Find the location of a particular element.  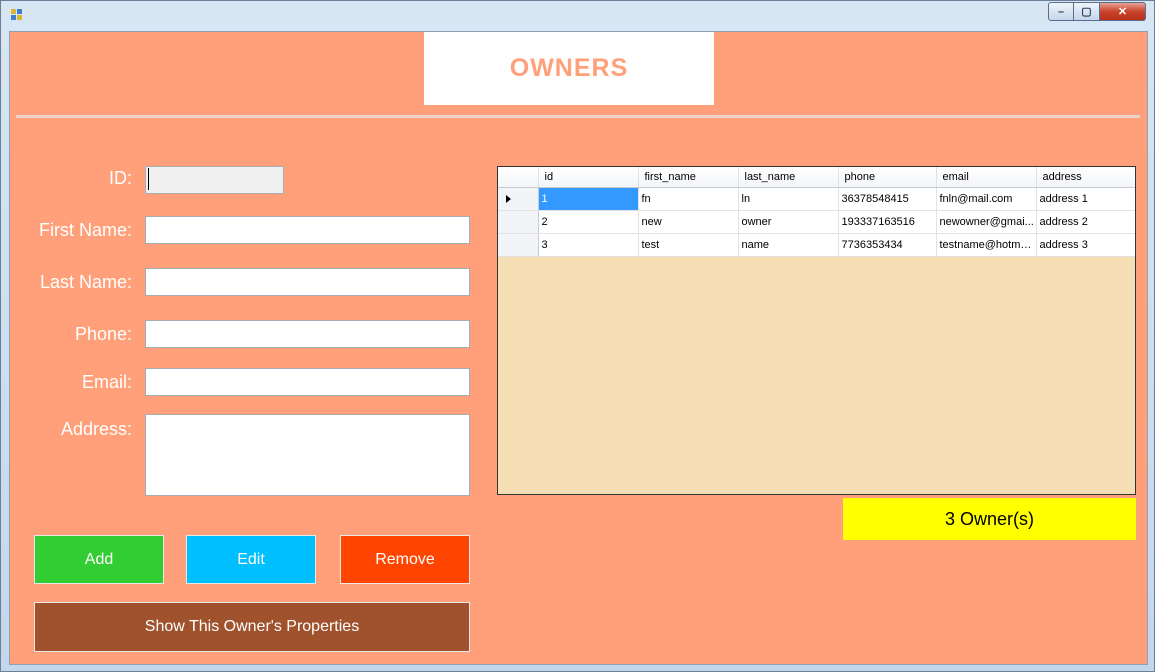

add-button: Add is located at coordinates (99, 559).